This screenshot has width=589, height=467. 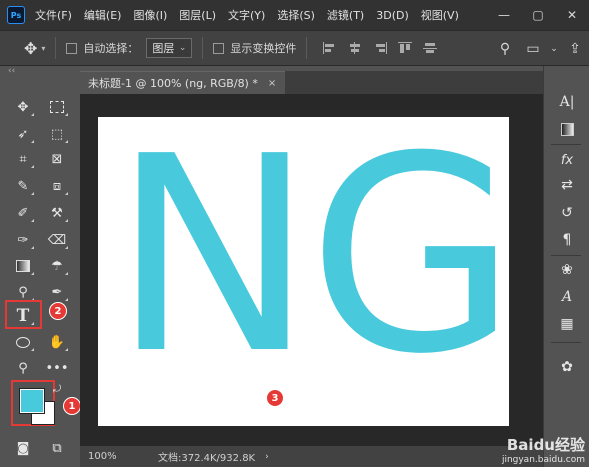 I want to click on ellipse-tool-icon, so click(x=23, y=342).